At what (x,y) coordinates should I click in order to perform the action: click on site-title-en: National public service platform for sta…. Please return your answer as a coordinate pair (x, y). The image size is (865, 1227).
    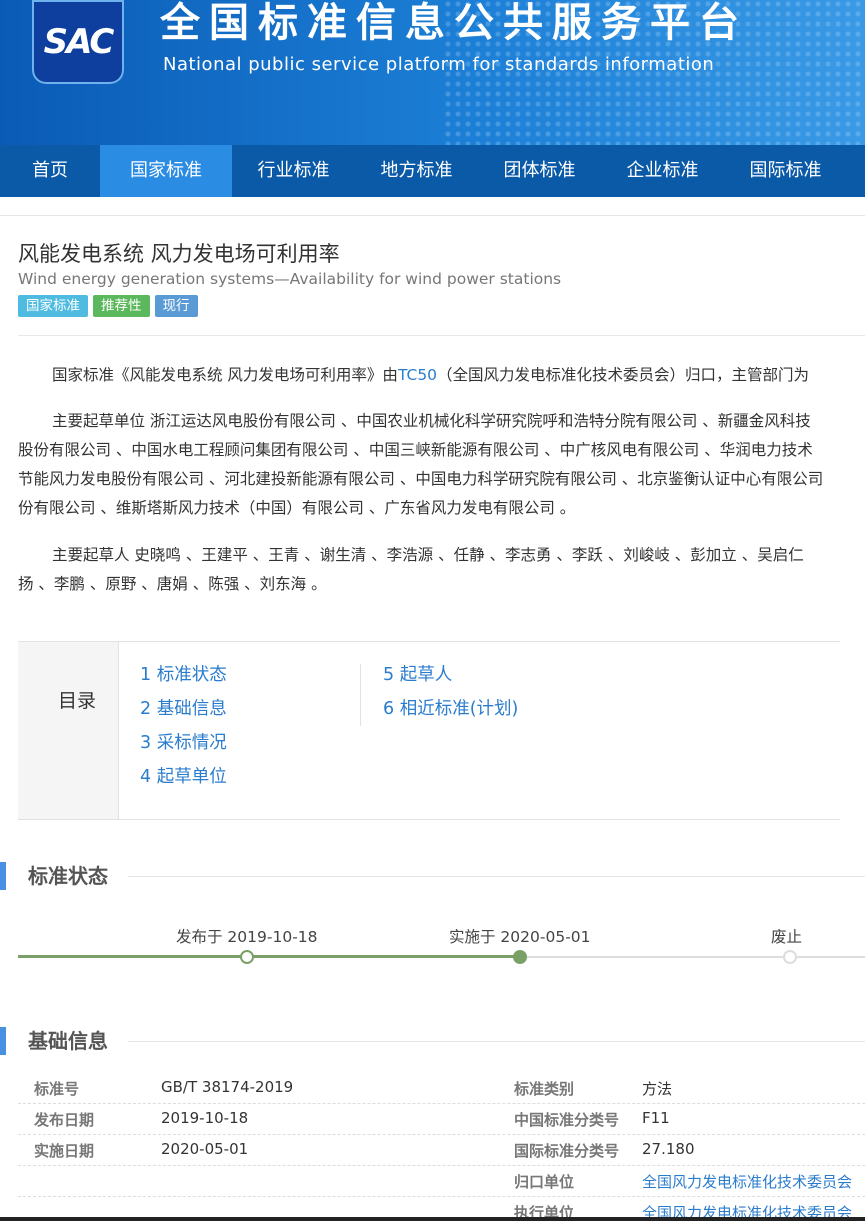
    Looking at the image, I should click on (439, 64).